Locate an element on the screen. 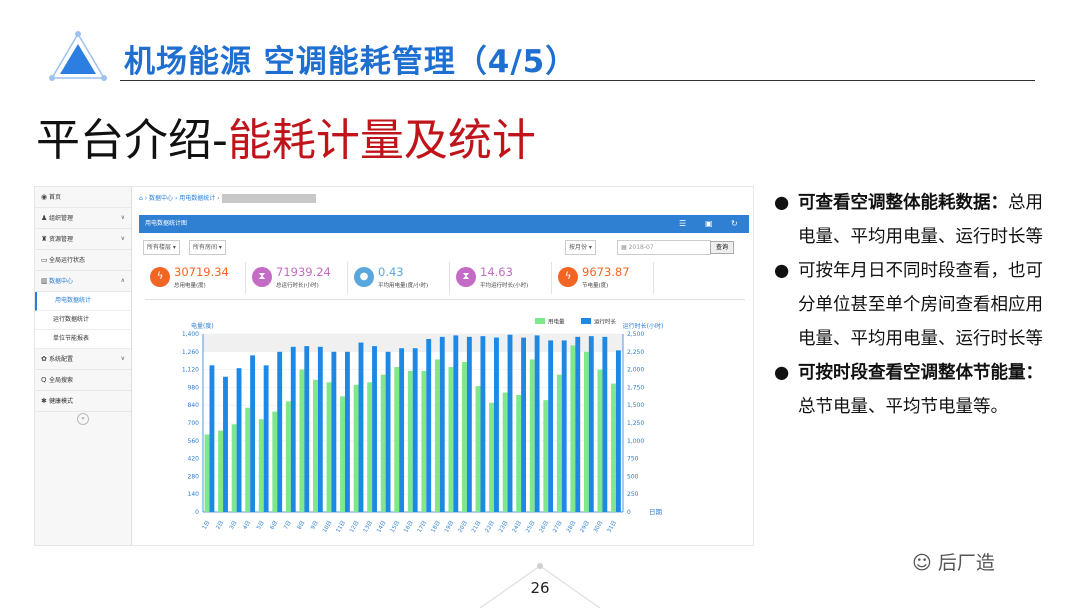 The width and height of the screenshot is (1080, 608). x-tick-label: 17日 is located at coordinates (422, 527).